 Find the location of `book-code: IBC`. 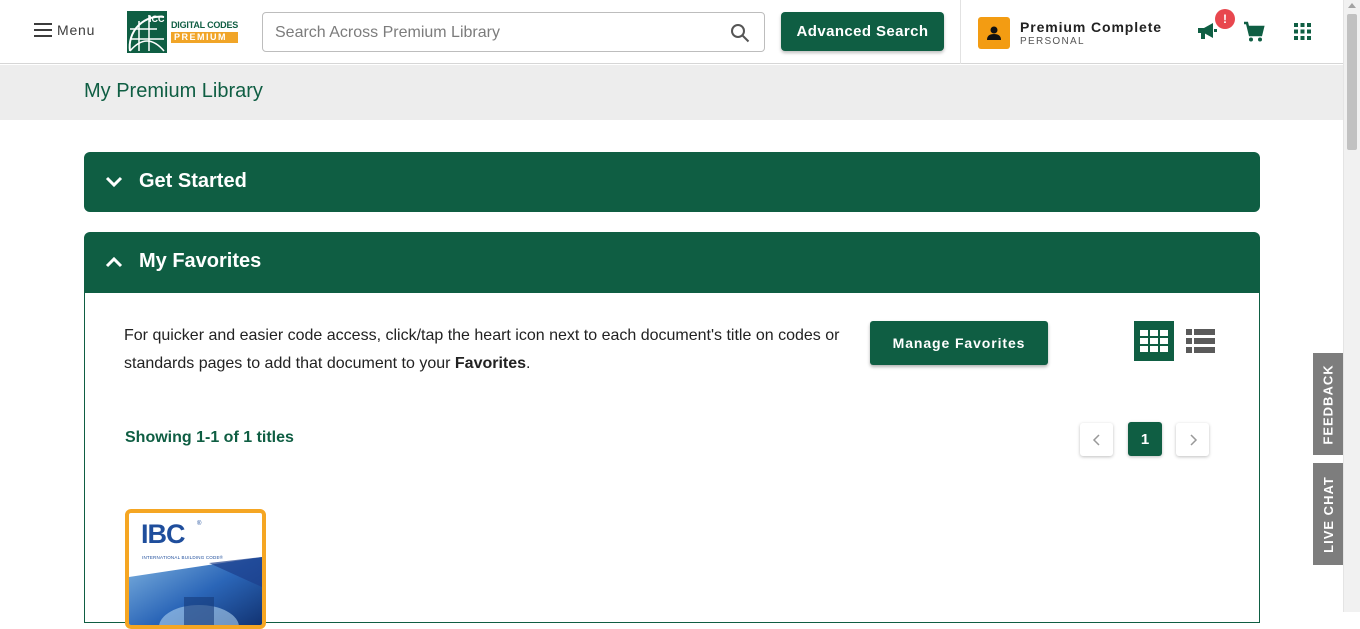

book-code: IBC is located at coordinates (163, 534).